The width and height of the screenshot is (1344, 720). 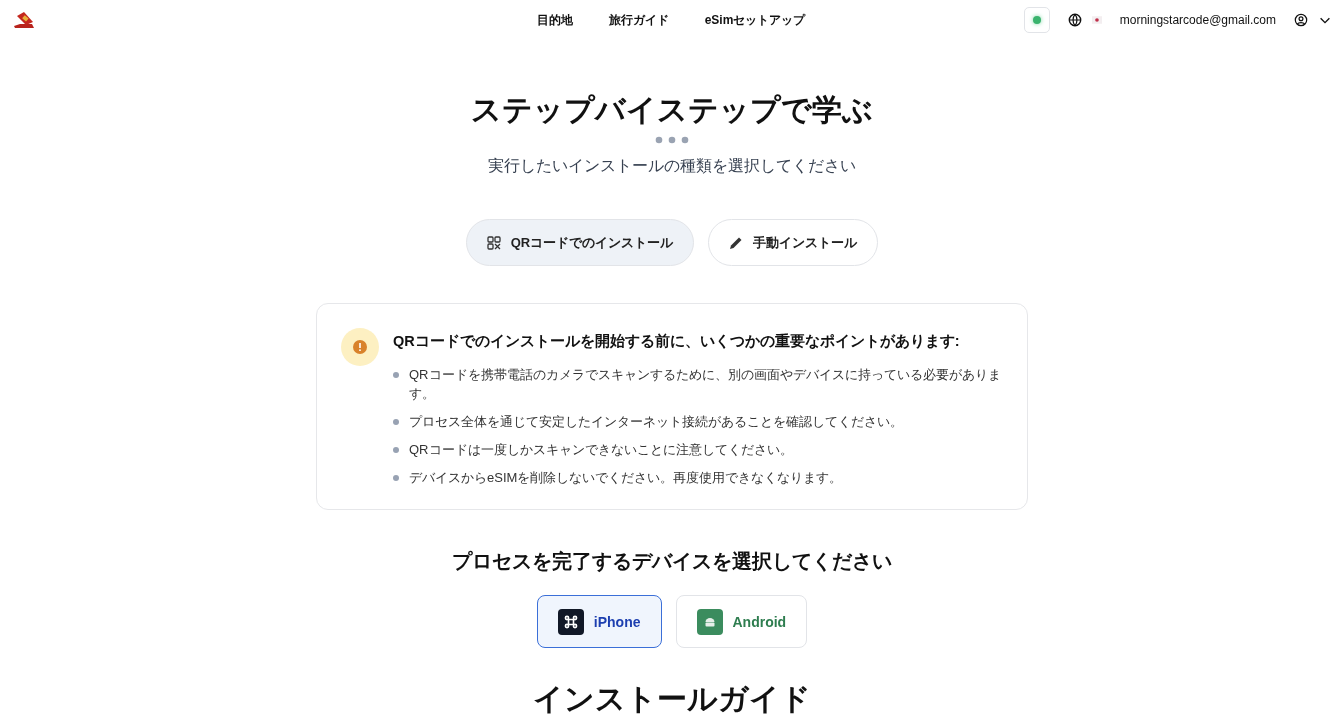 What do you see at coordinates (360, 347) in the screenshot?
I see `warning-icon` at bounding box center [360, 347].